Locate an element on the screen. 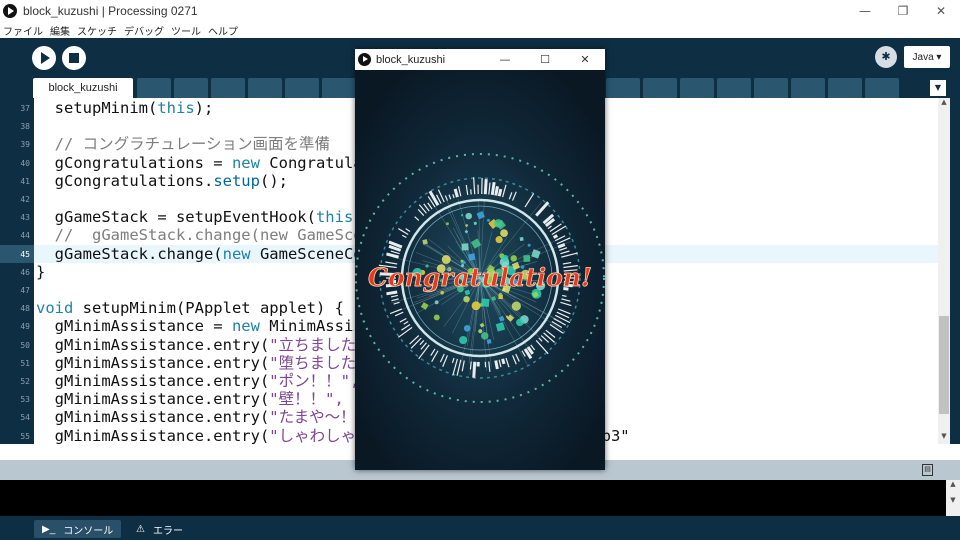  code-line: gGameStack = setupEventHook(this); is located at coordinates (204, 217).